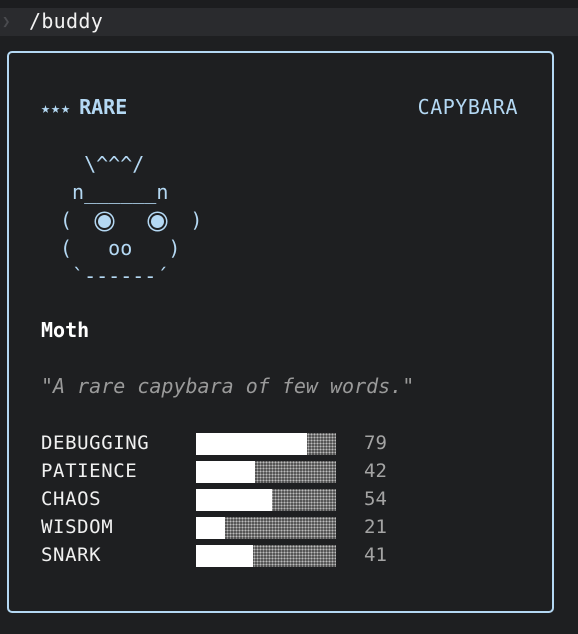  I want to click on stat-row: PATIENCE 42, so click(231, 471).